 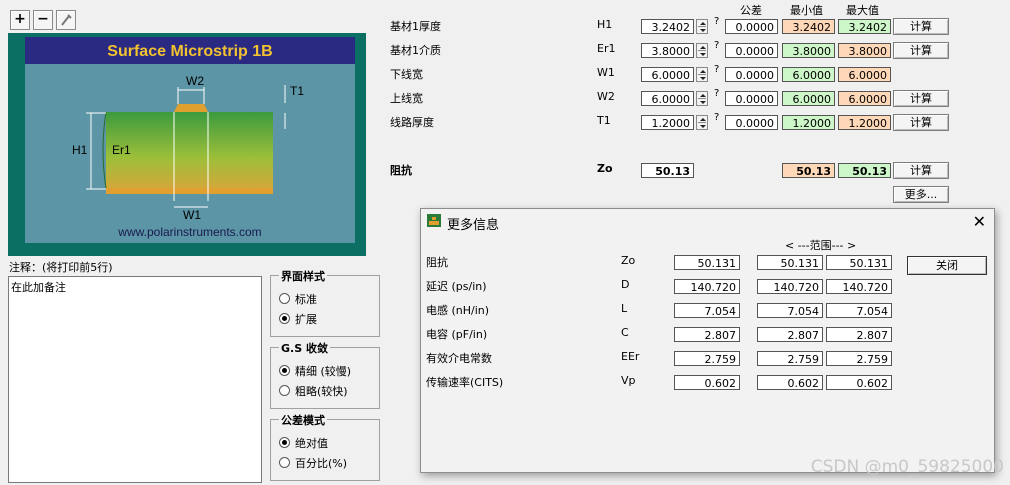 What do you see at coordinates (751, 26) in the screenshot?
I see `h1-tolerance-input: 0.0000` at bounding box center [751, 26].